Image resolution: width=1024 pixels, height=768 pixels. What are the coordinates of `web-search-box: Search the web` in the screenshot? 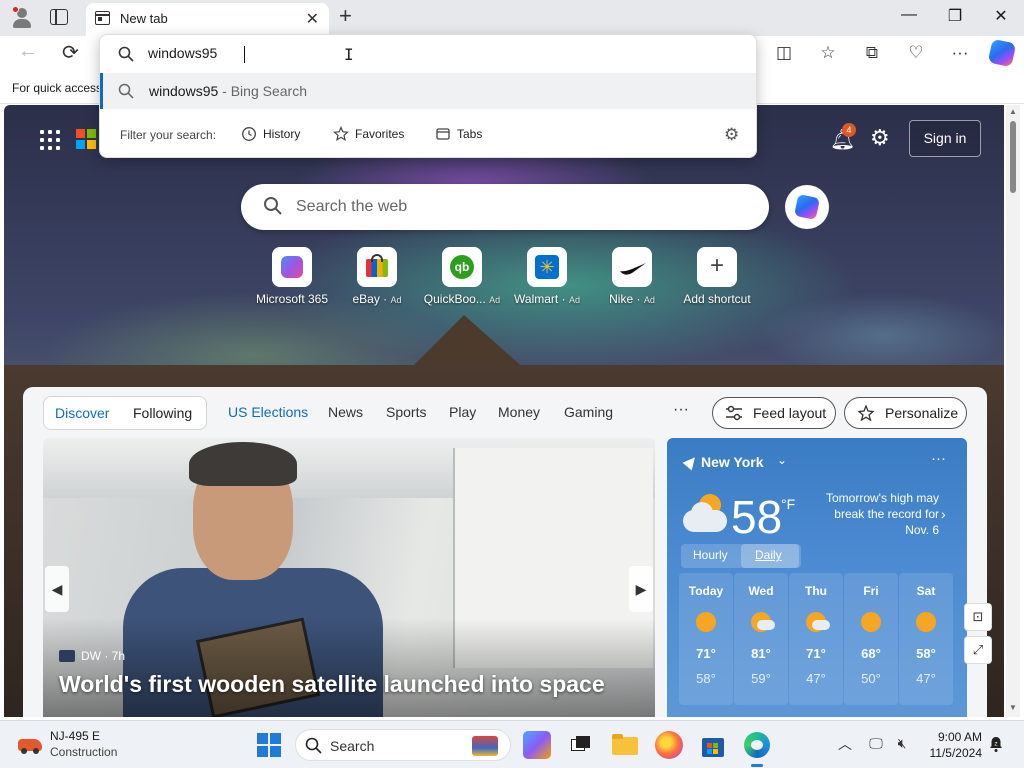 It's located at (505, 207).